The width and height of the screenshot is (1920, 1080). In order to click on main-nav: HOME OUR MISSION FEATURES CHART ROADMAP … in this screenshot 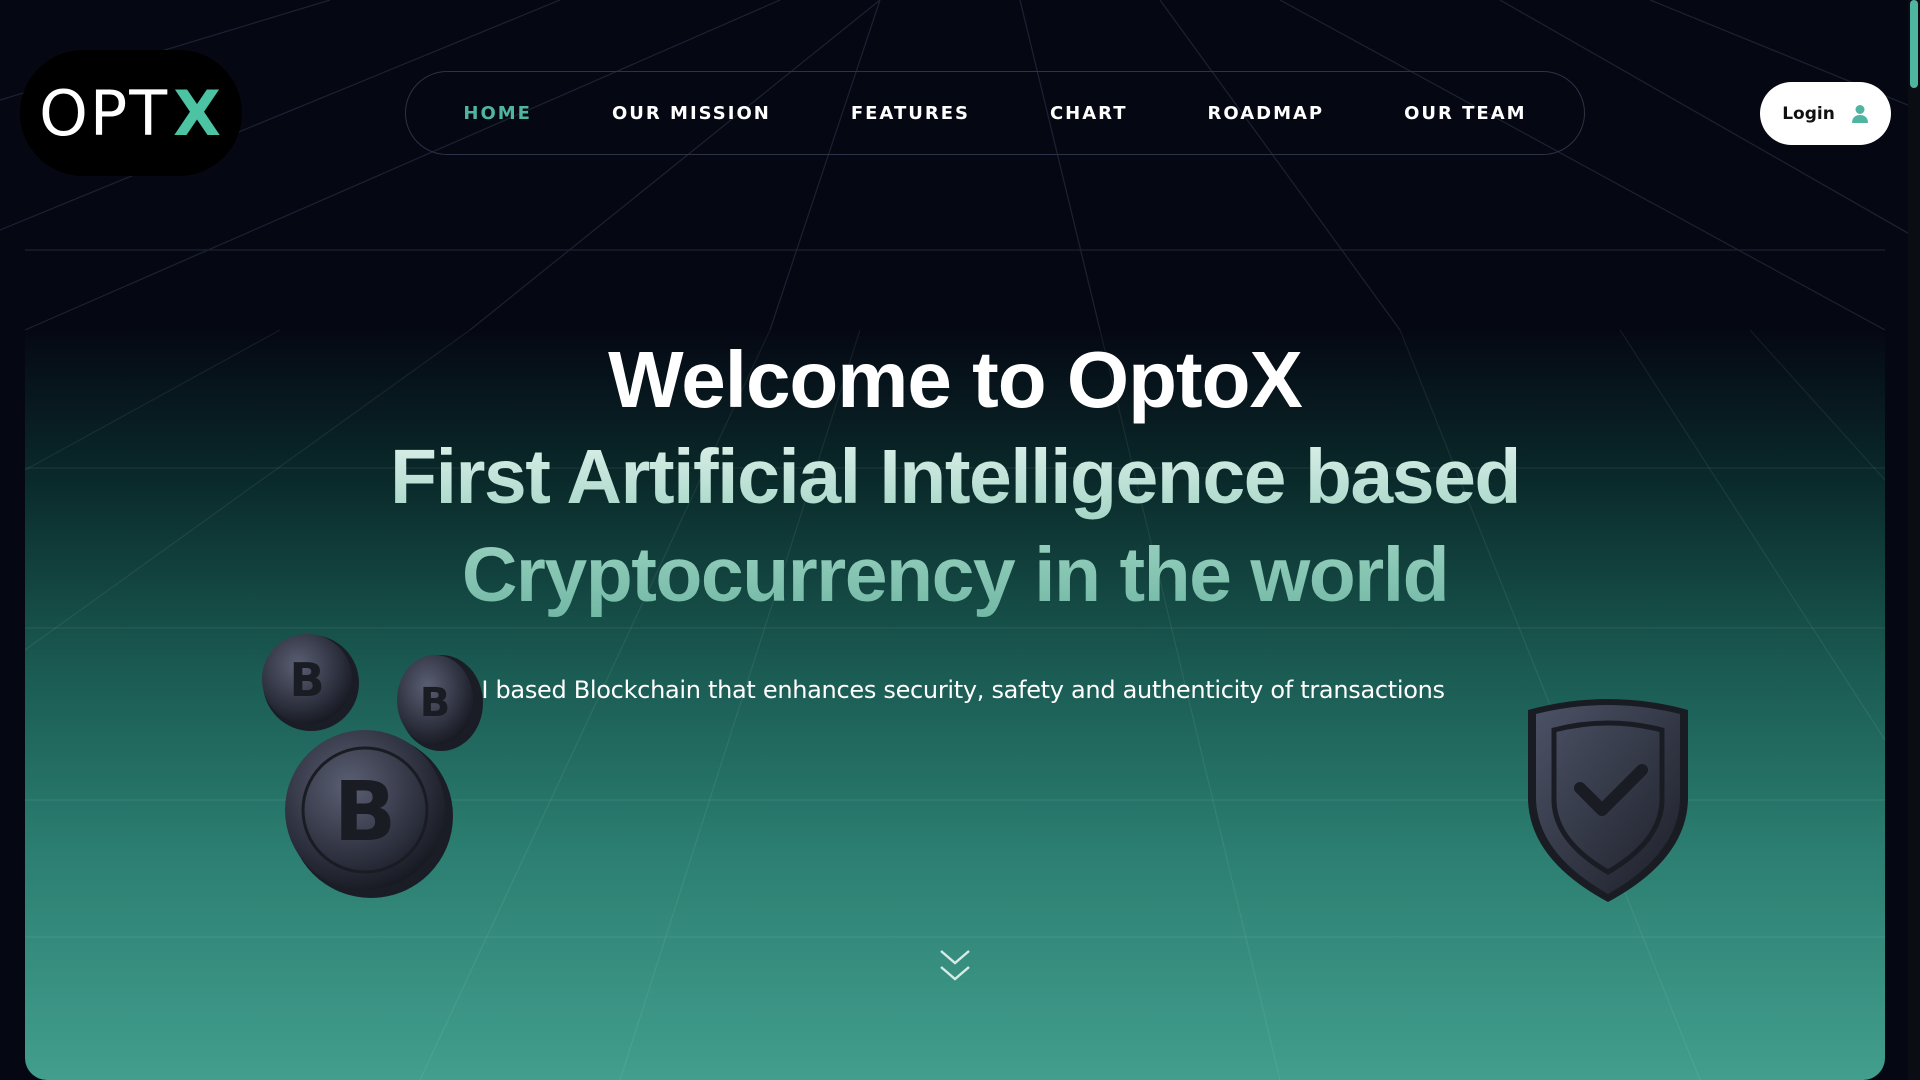, I will do `click(995, 113)`.